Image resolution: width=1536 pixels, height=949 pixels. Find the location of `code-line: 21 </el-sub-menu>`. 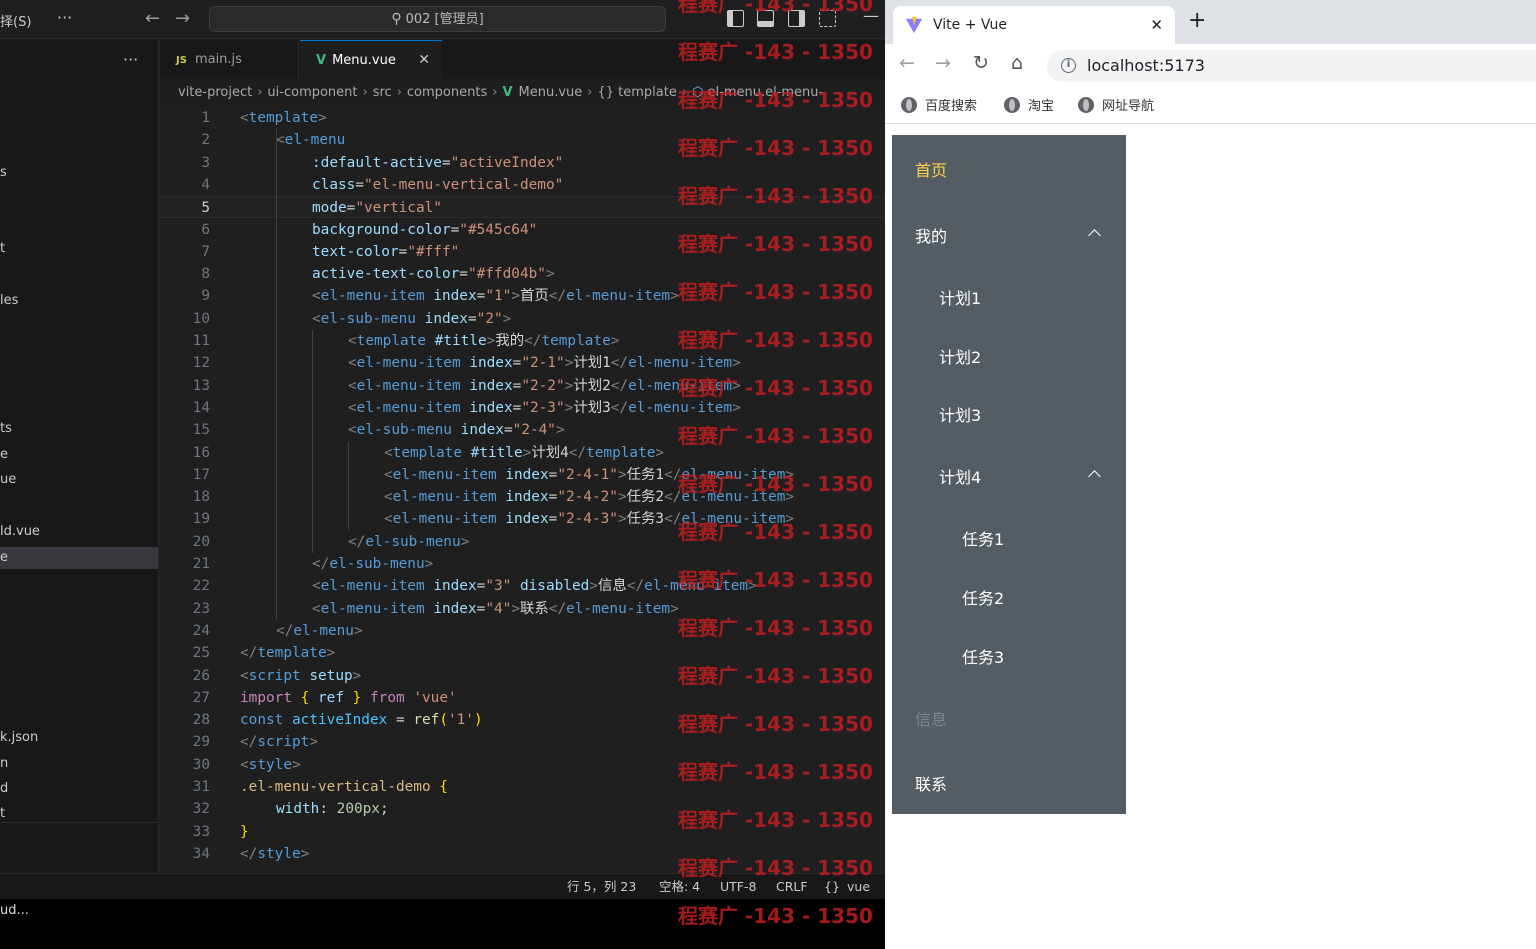

code-line: 21 </el-sub-menu> is located at coordinates (522, 564).